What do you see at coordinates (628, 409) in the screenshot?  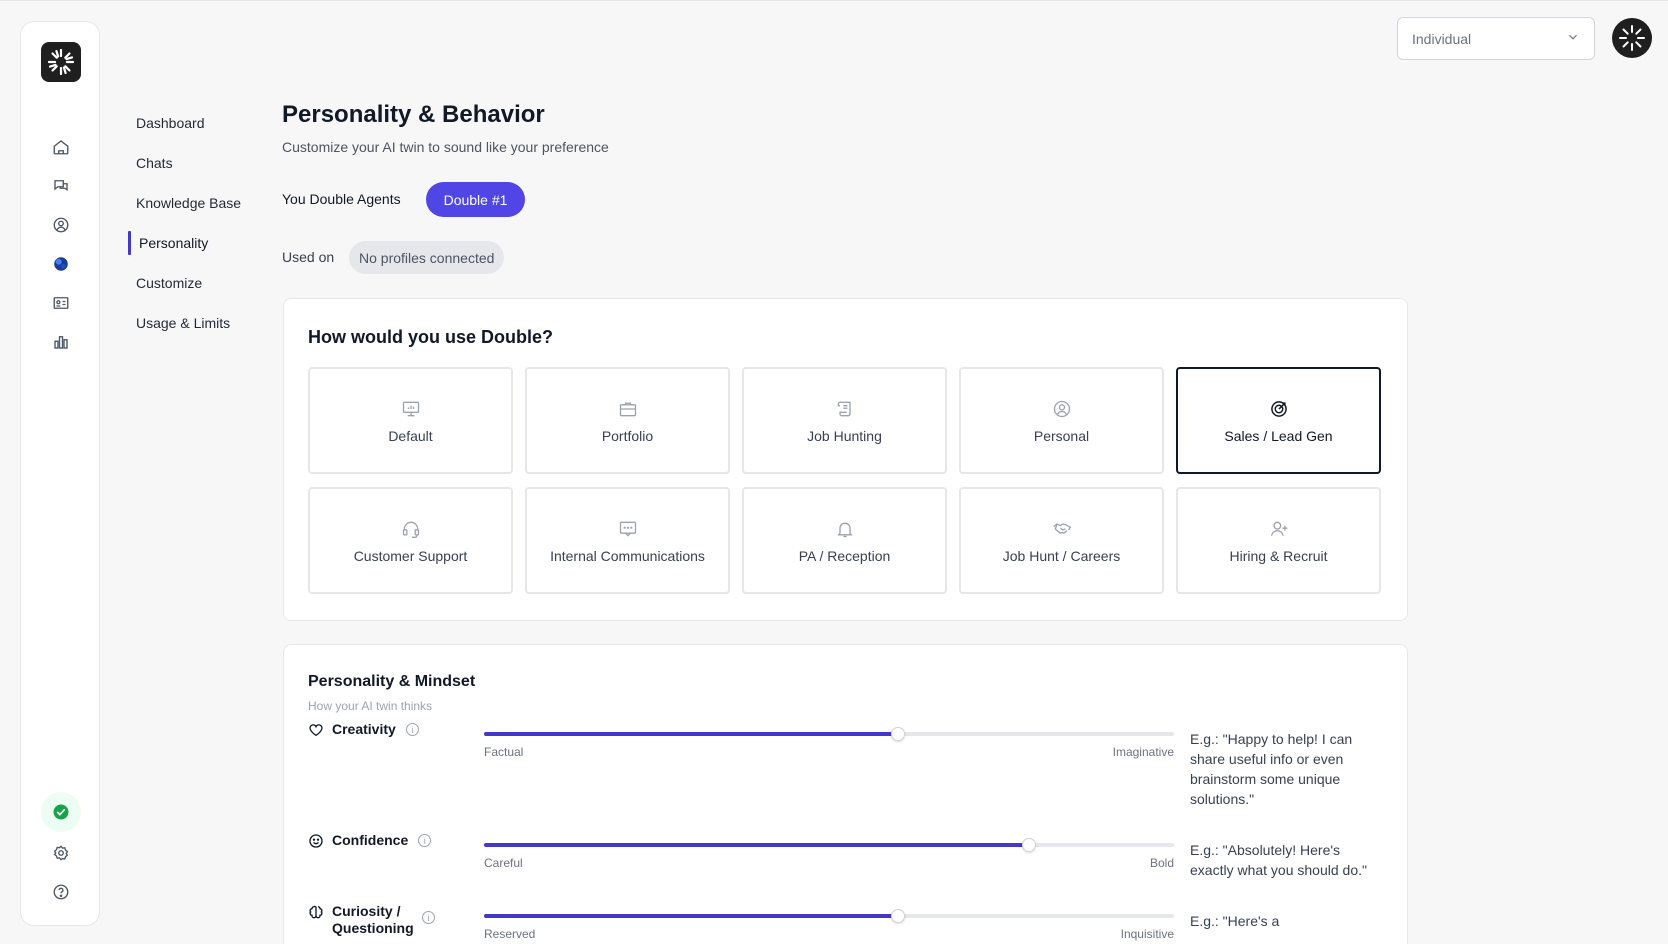 I see `briefcase-icon` at bounding box center [628, 409].